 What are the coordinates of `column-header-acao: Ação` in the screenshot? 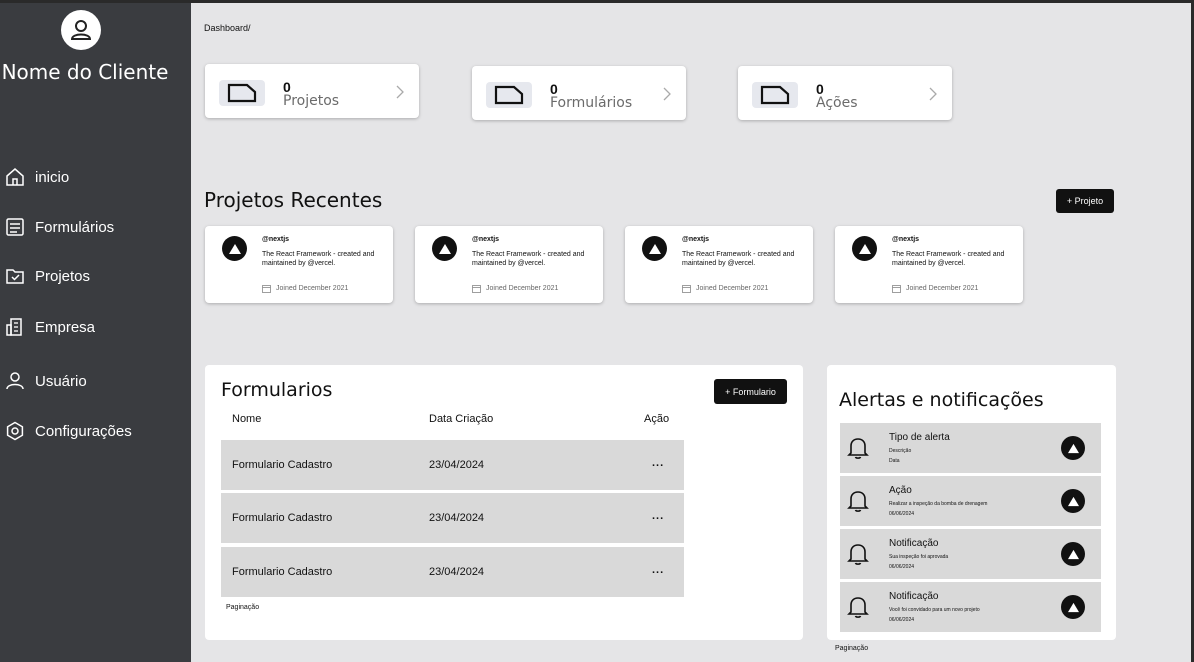 It's located at (656, 419).